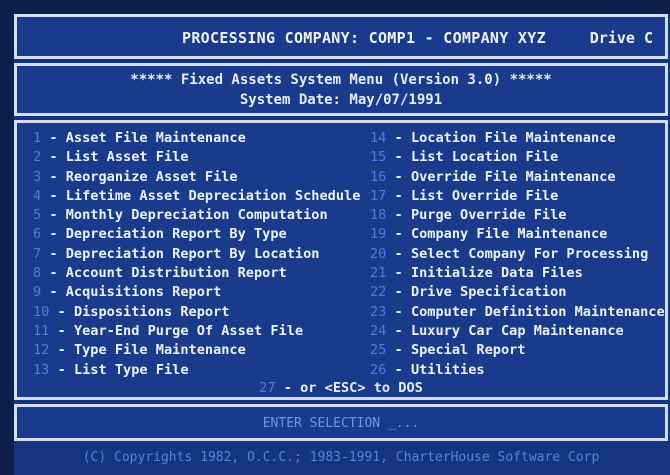 The image size is (670, 475). Describe the element at coordinates (321, 423) in the screenshot. I see `enter-selection-label: ENTER SELECTION` at that location.